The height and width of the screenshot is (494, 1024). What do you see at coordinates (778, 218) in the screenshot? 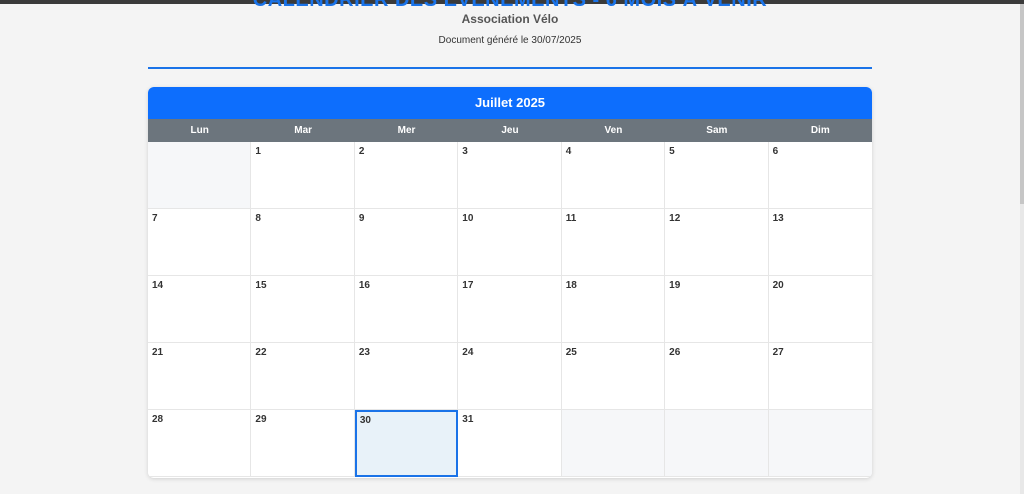
I see `day-number: 13` at bounding box center [778, 218].